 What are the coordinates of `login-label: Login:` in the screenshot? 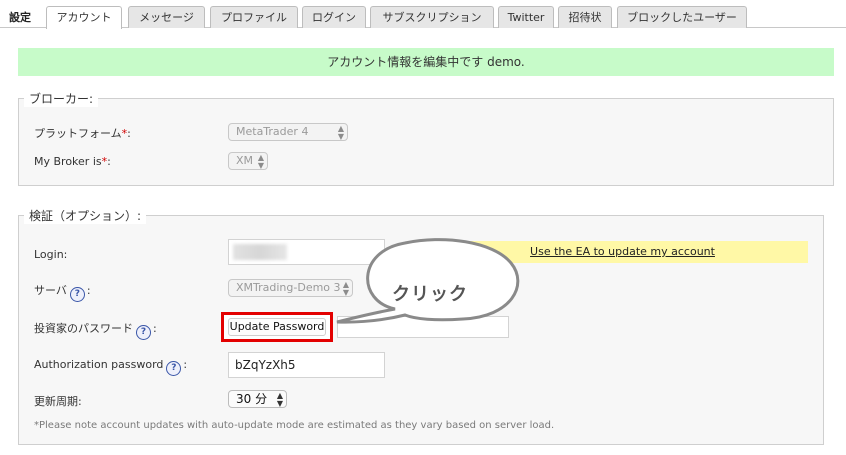 It's located at (51, 254).